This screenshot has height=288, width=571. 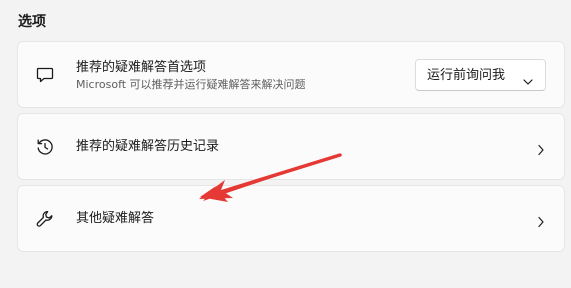 I want to click on preference-dropdown: 运行前询问我, so click(x=480, y=75).